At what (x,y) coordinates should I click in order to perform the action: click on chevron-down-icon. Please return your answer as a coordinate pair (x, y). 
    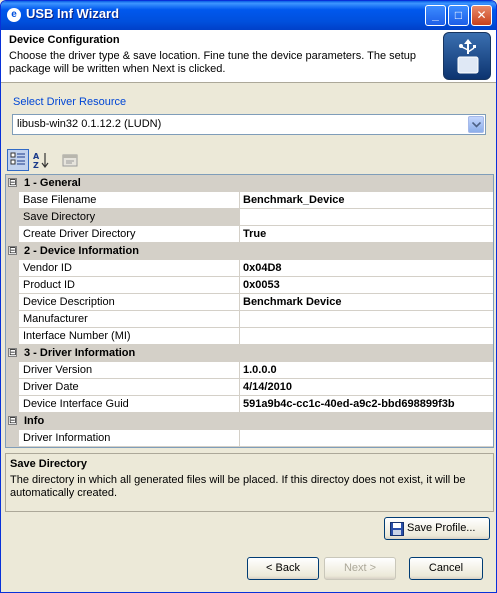
    Looking at the image, I should click on (476, 125).